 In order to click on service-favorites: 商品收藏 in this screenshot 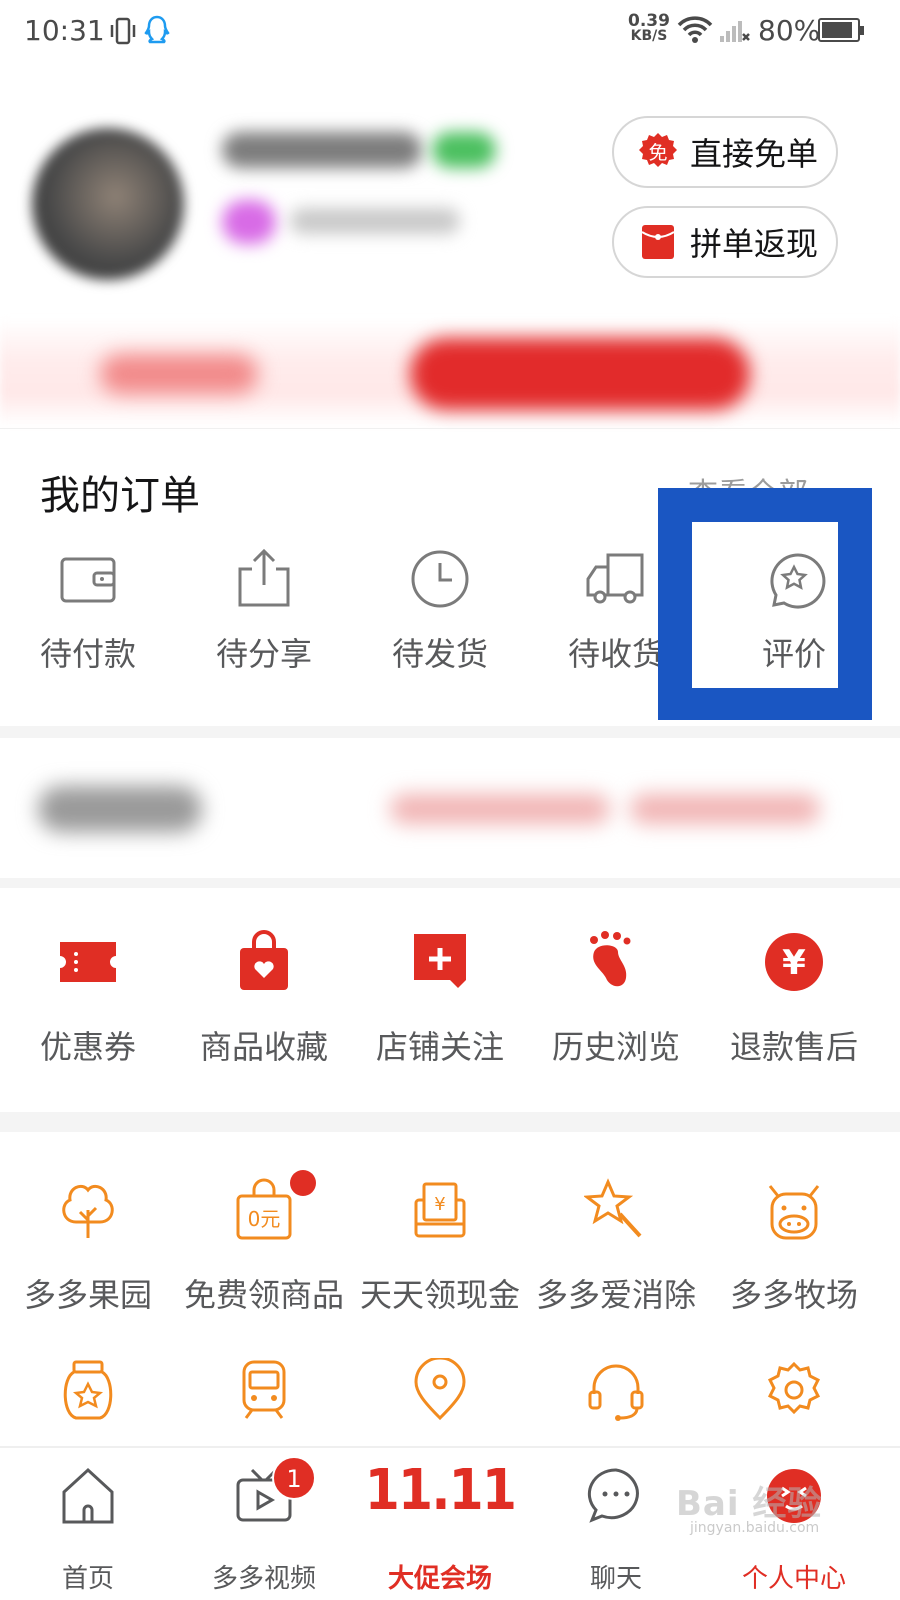, I will do `click(264, 999)`.